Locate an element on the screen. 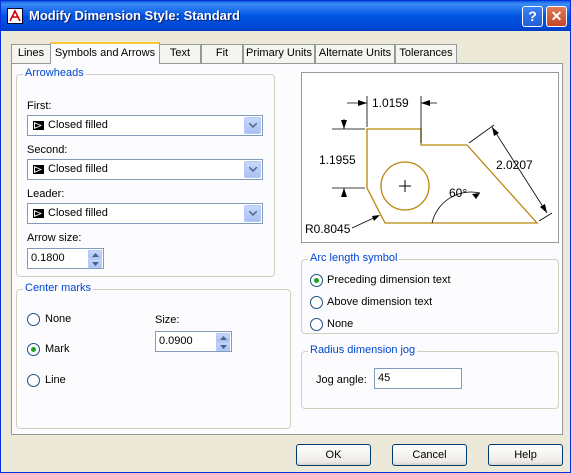 The image size is (571, 473). arrowheads-title: Arrowheads is located at coordinates (54, 73).